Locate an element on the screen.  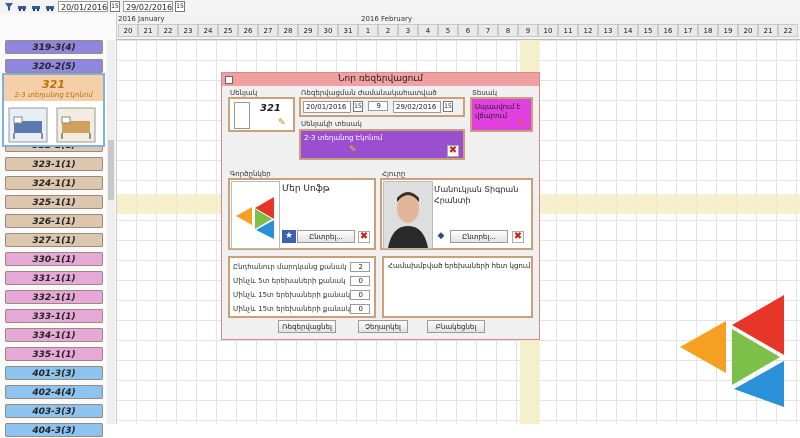
period-end-input: 29/02/2016 is located at coordinates (417, 107).